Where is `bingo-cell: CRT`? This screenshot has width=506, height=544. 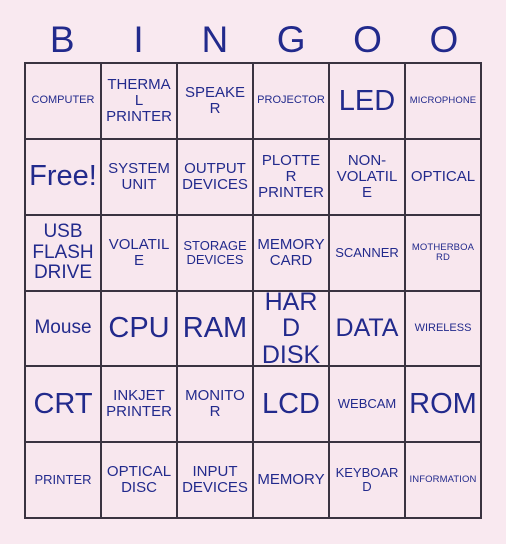
bingo-cell: CRT is located at coordinates (64, 405).